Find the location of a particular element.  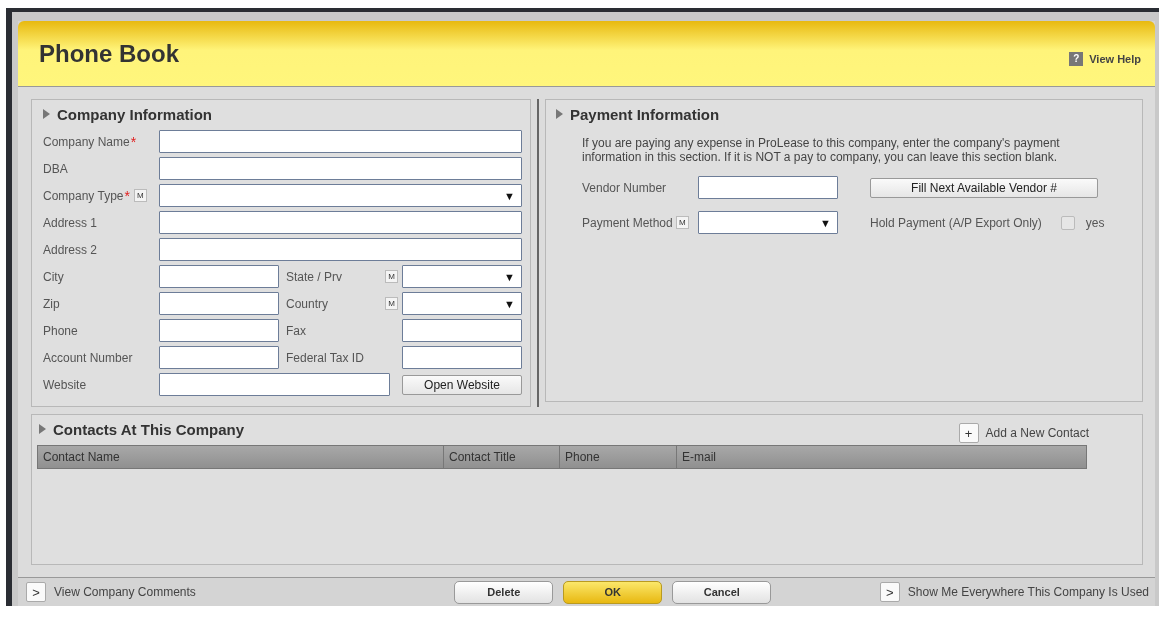

field-label: Account Number is located at coordinates (88, 357).